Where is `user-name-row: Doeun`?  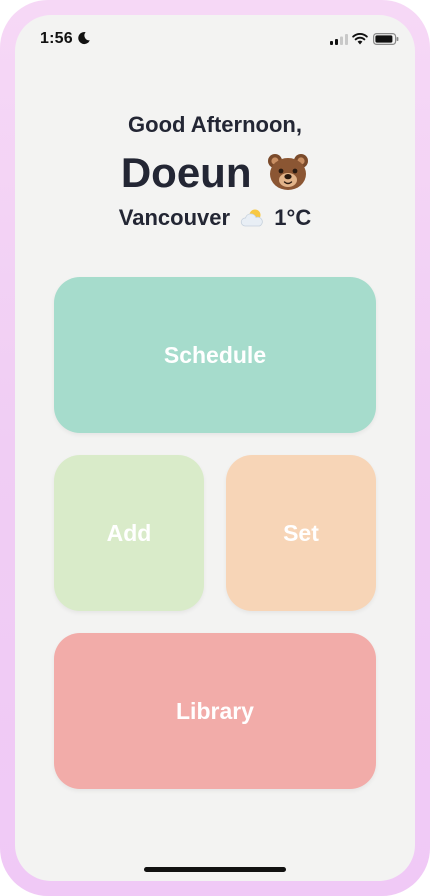 user-name-row: Doeun is located at coordinates (215, 173).